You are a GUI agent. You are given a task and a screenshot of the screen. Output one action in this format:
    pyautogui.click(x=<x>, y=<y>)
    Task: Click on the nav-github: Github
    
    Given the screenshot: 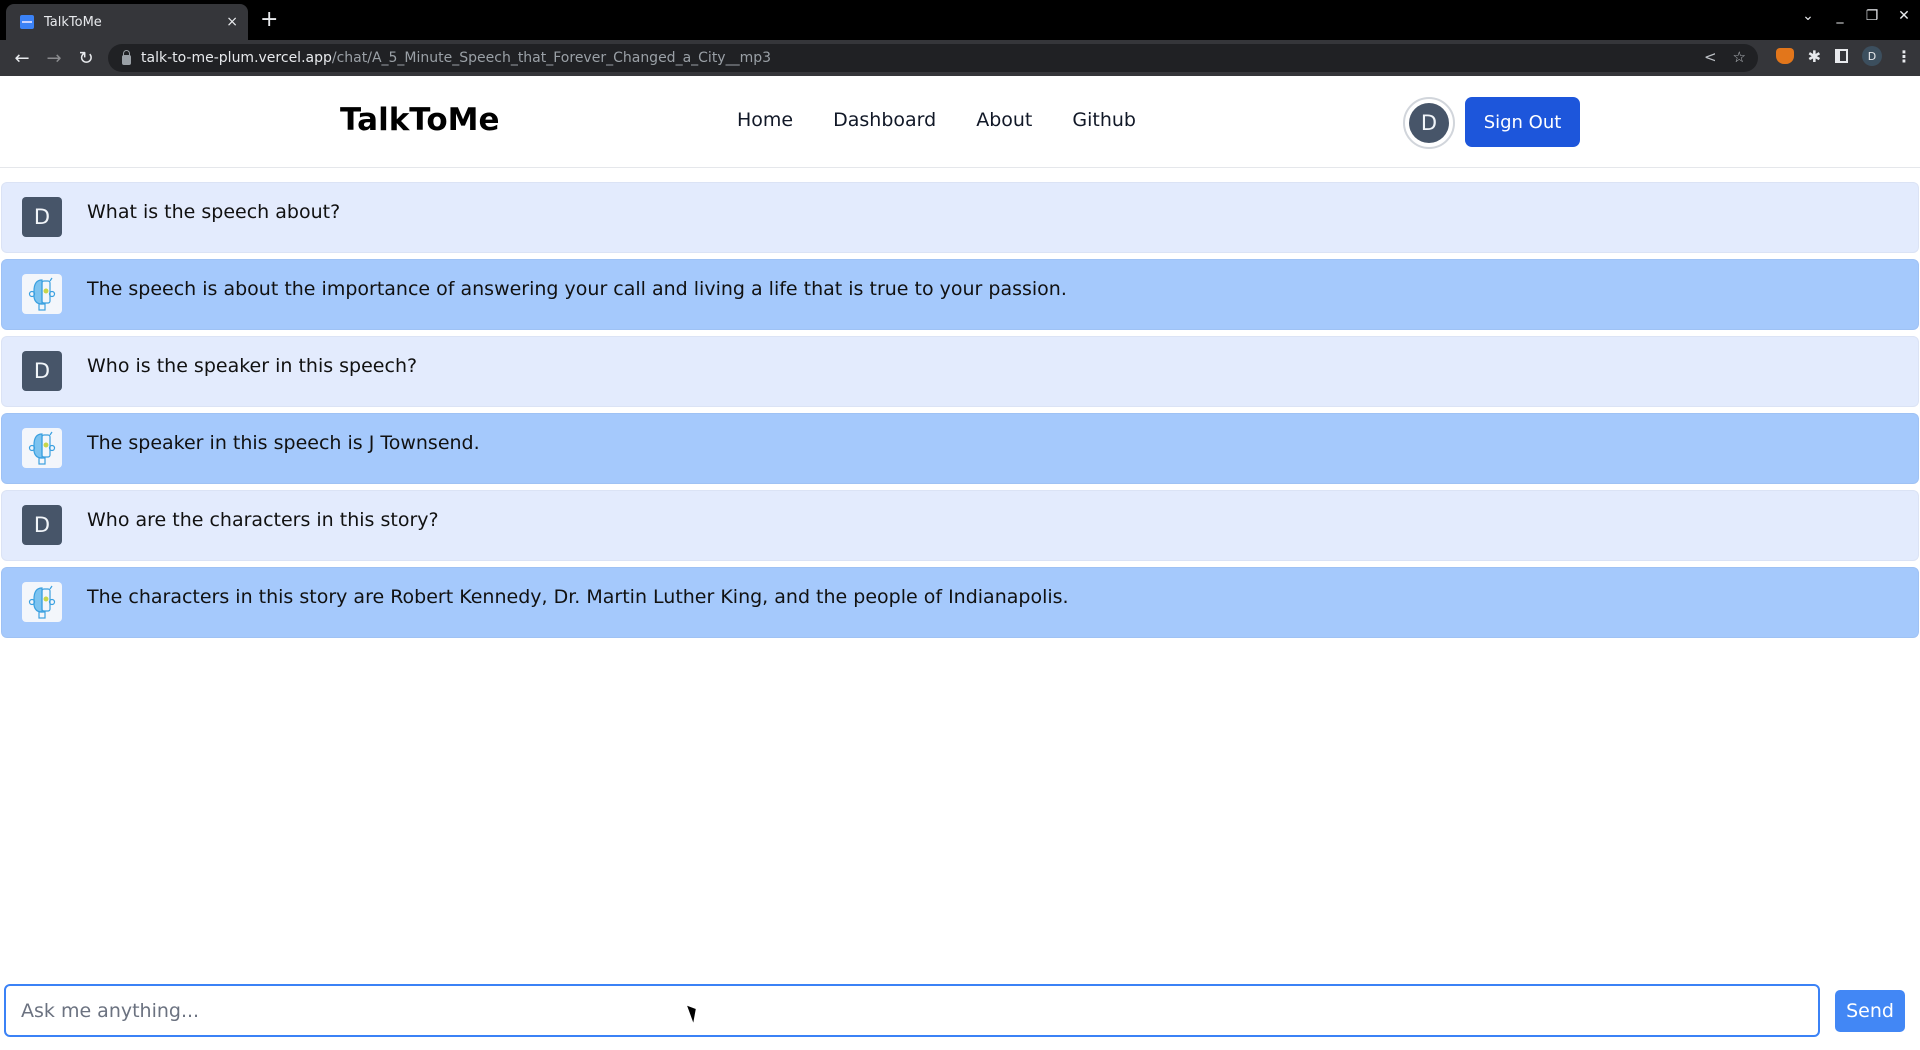 What is the action you would take?
    pyautogui.click(x=1104, y=120)
    